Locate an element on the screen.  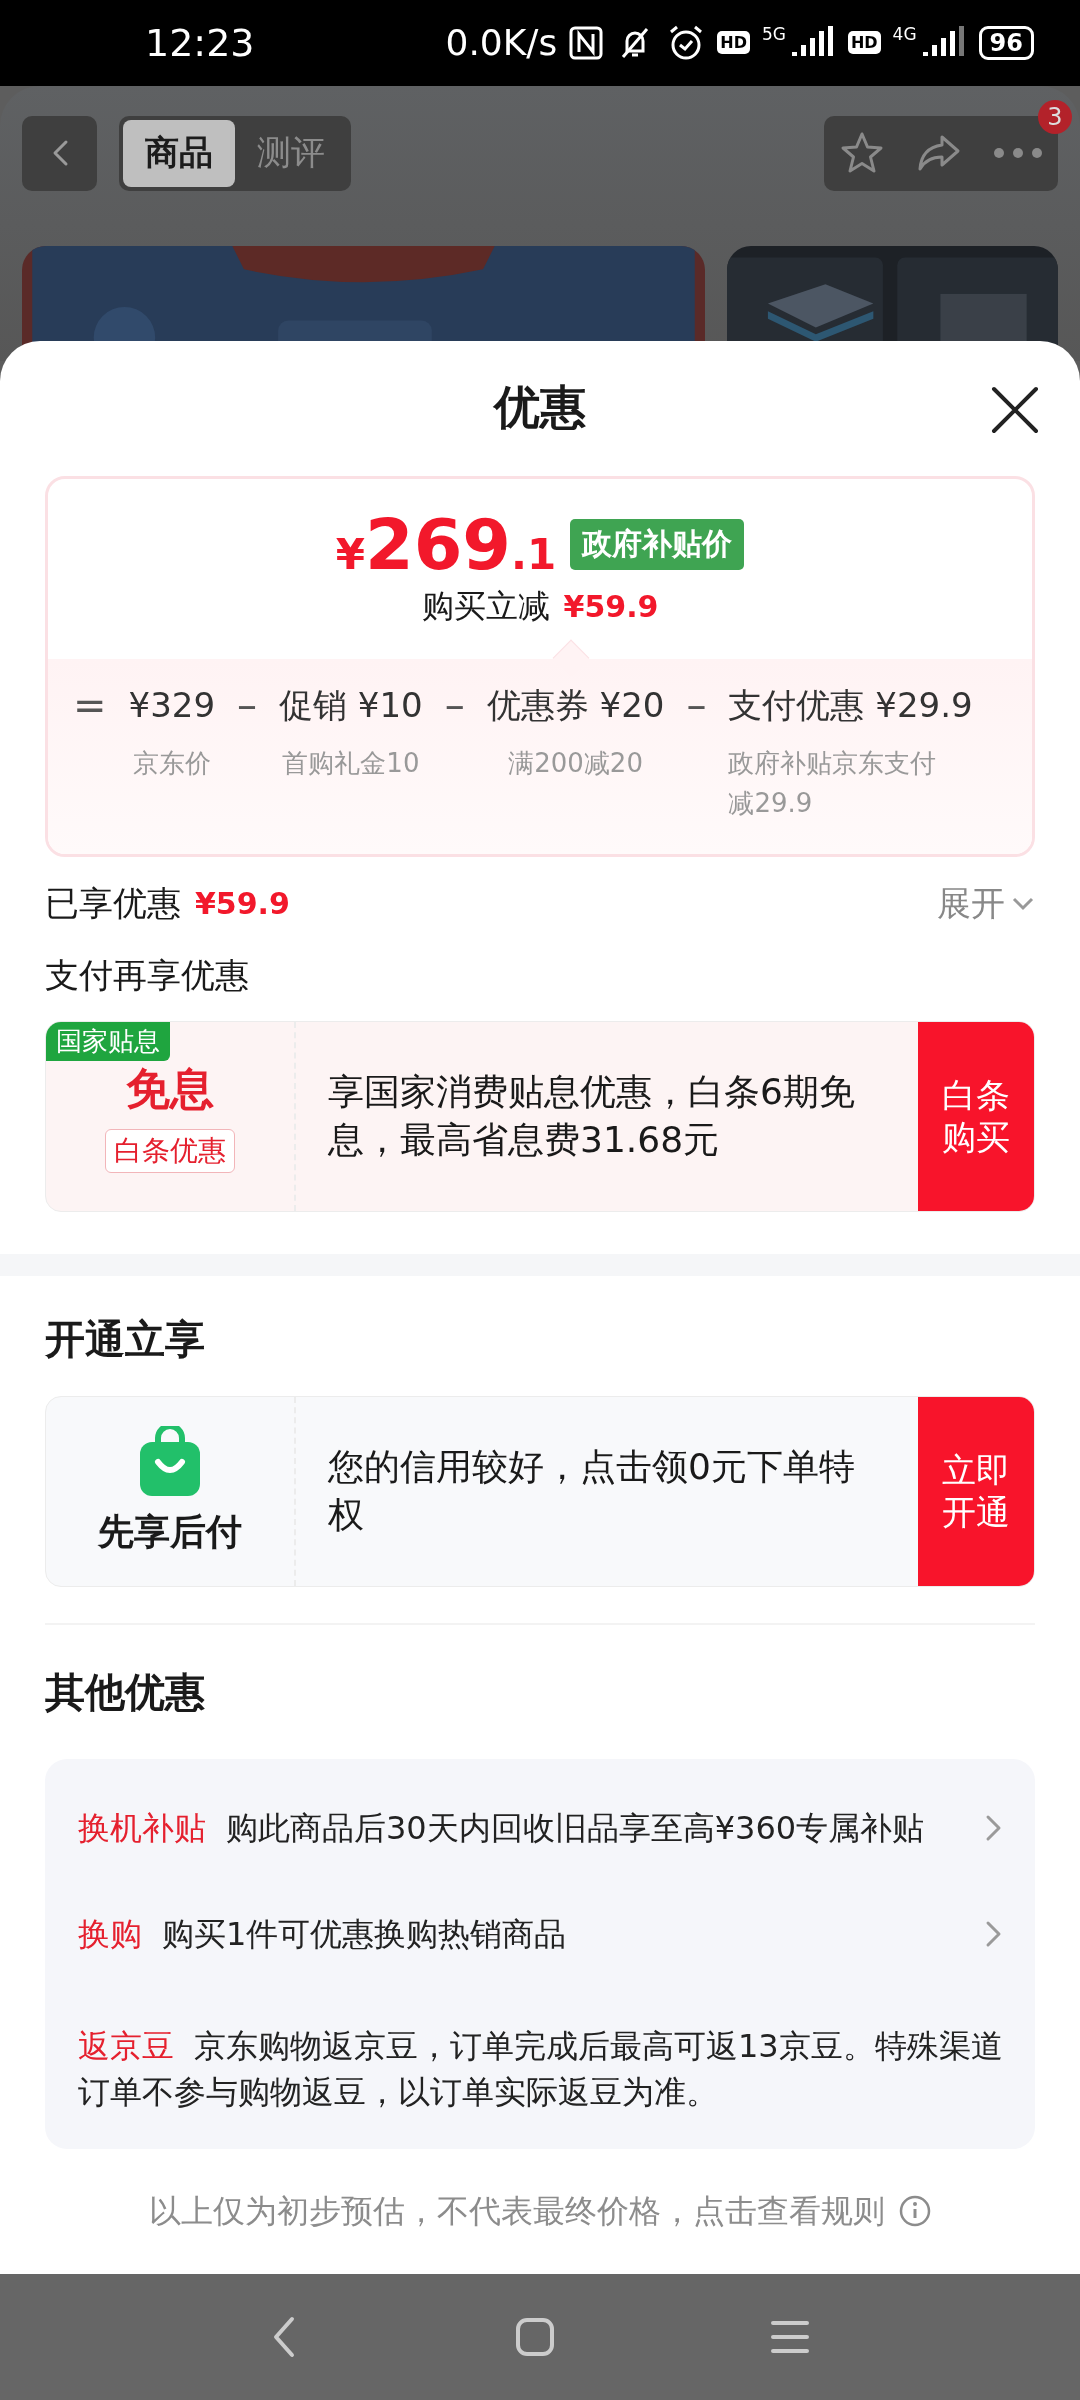
page-tab: 测评 is located at coordinates (291, 153).